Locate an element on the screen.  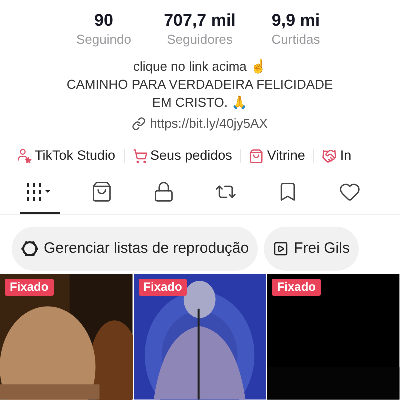
shortcut-button: In is located at coordinates (337, 156).